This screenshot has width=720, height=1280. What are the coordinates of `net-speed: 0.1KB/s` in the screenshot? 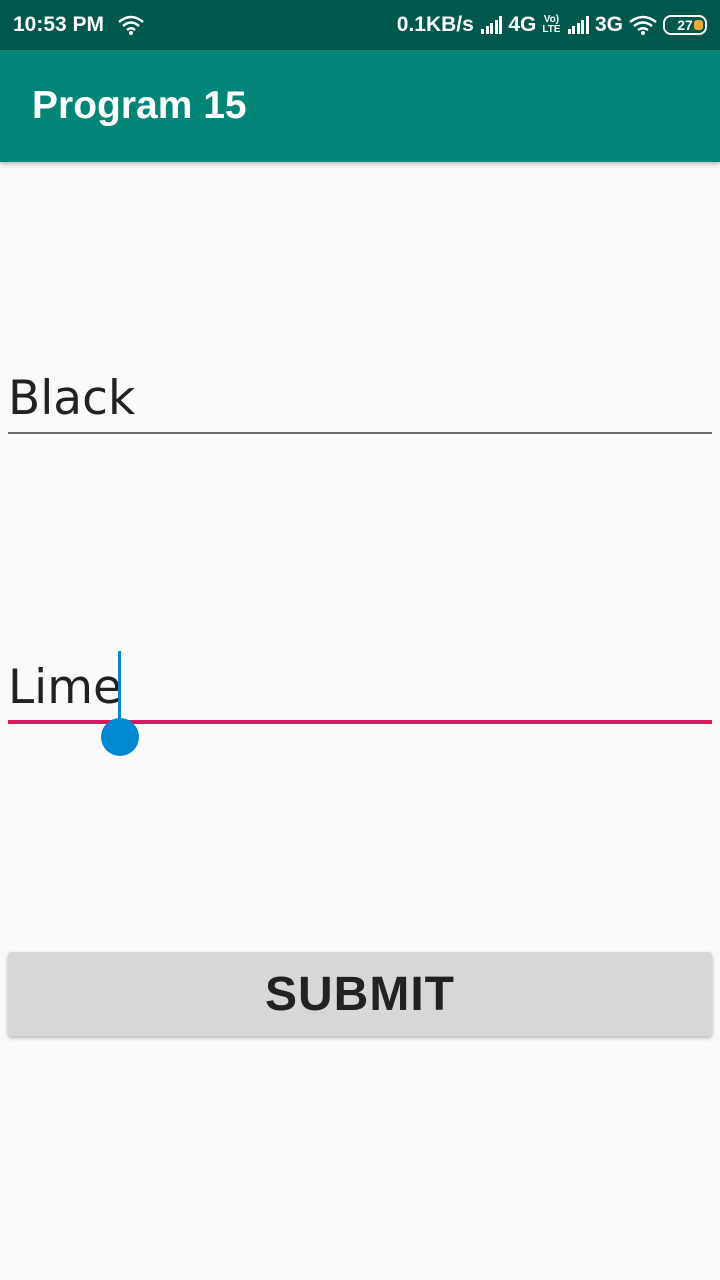 It's located at (435, 24).